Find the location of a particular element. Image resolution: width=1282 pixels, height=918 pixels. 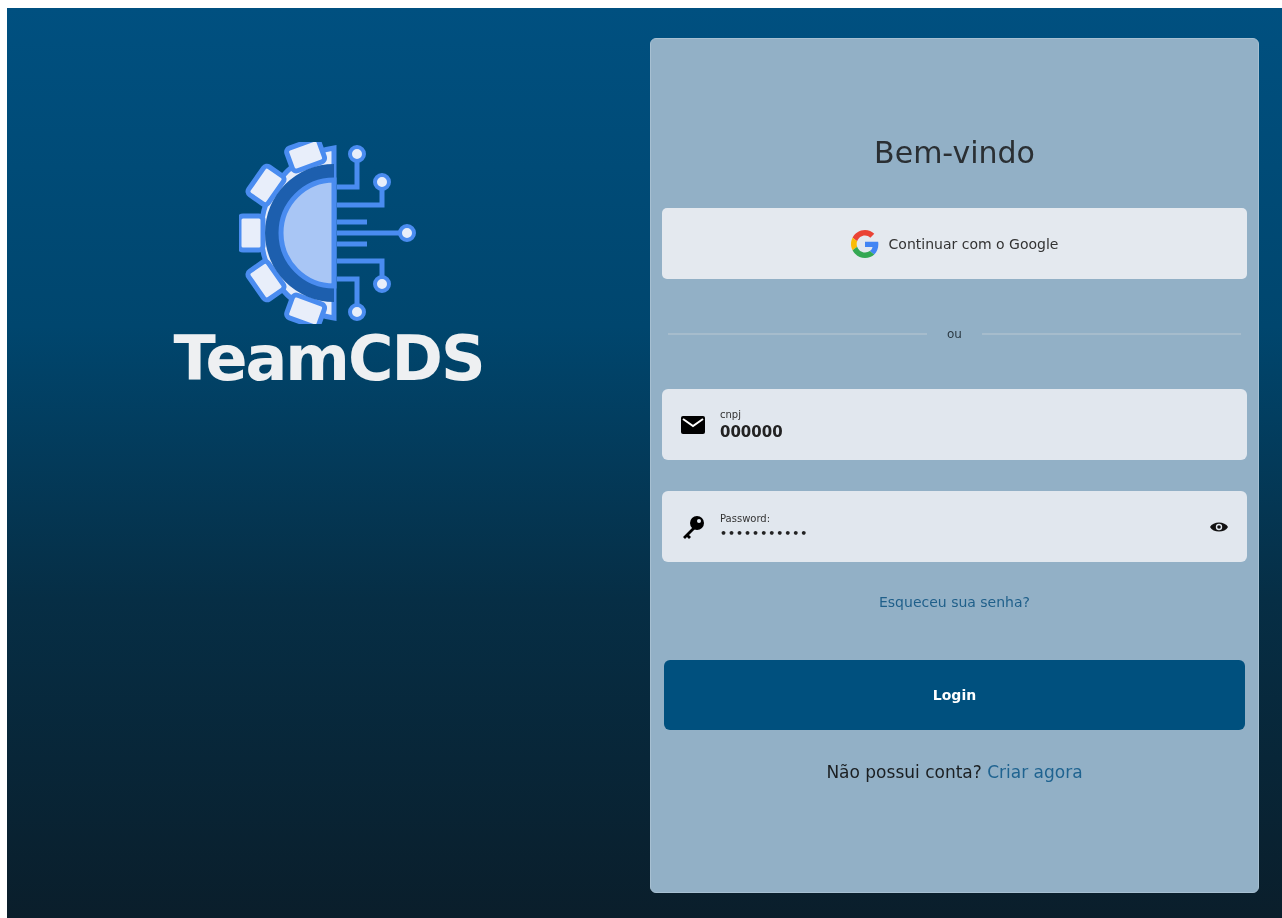

field-value: 000000 is located at coordinates (974, 431).